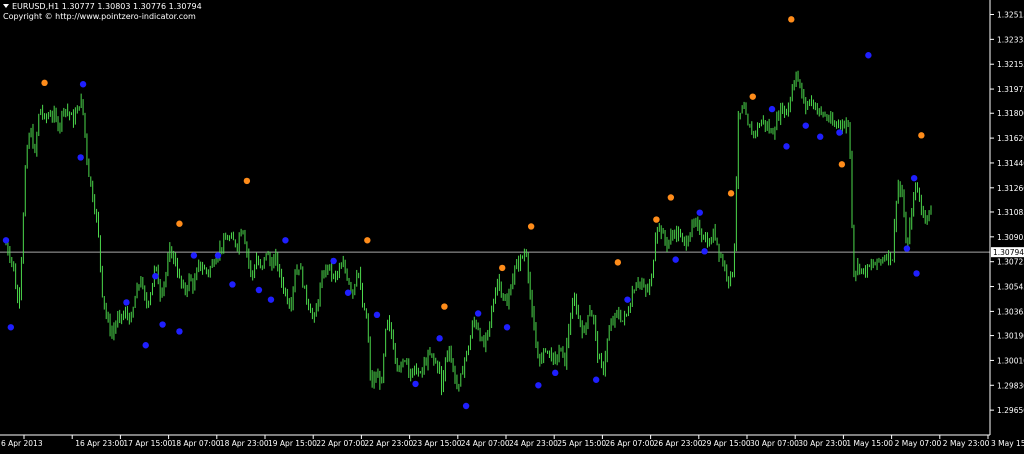 The image size is (1024, 454). I want to click on price-tick-label: 1.31800, so click(1010, 113).